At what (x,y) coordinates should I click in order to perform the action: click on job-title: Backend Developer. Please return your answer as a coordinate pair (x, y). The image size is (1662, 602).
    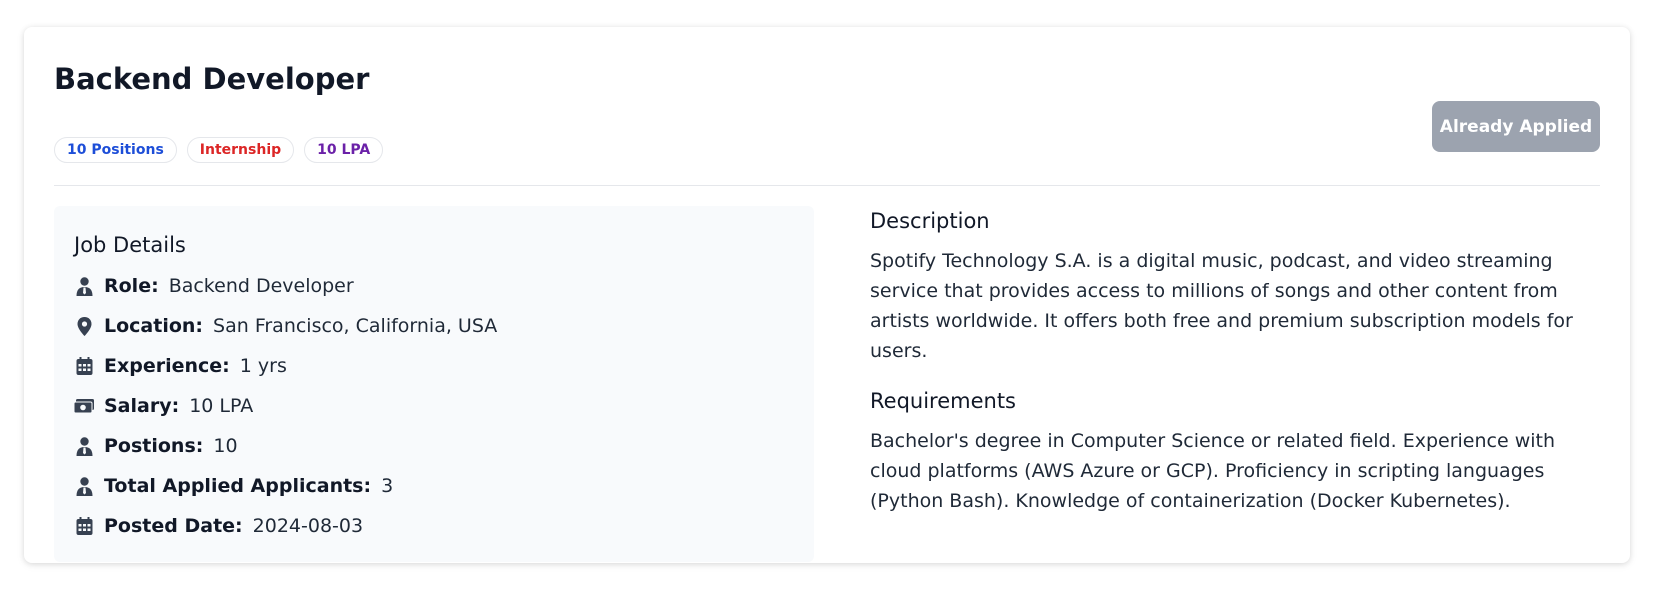
    Looking at the image, I should click on (212, 79).